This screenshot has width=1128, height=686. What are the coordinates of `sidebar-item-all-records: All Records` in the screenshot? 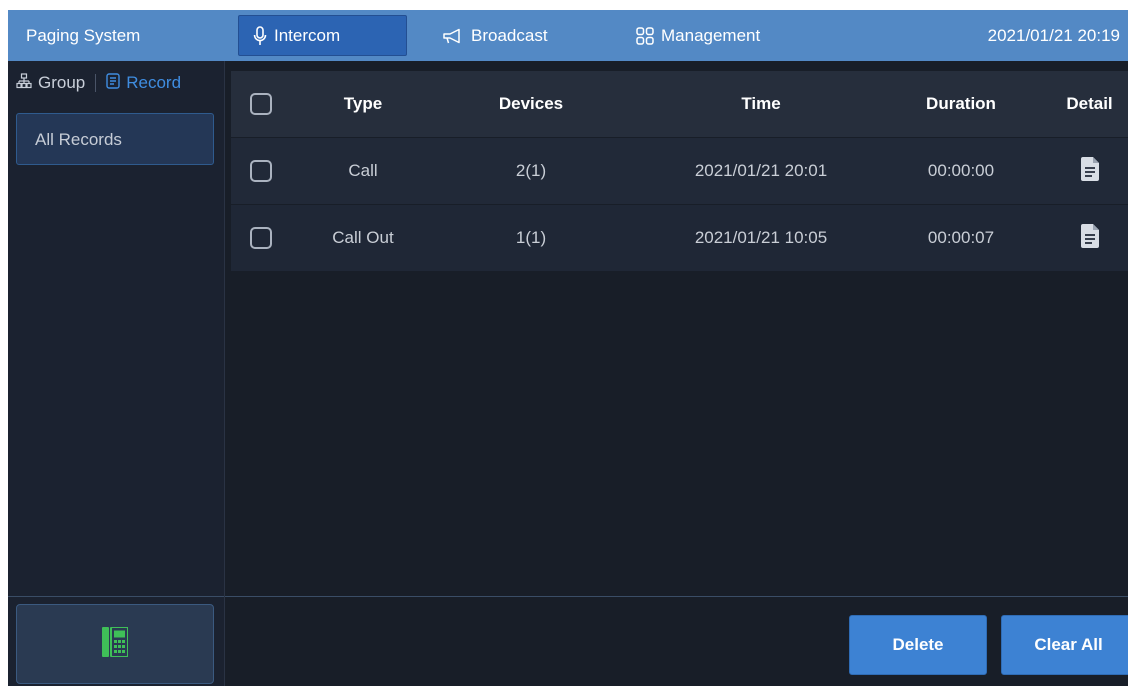 It's located at (115, 139).